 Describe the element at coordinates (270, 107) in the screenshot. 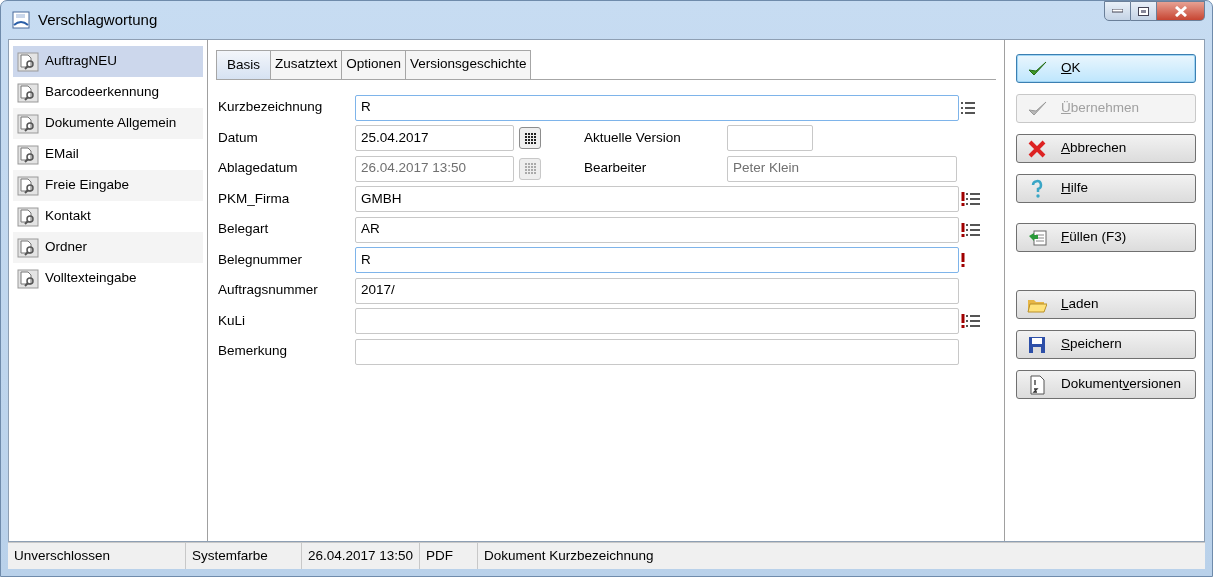

I see `field-label: Kurzbezeichnung` at that location.